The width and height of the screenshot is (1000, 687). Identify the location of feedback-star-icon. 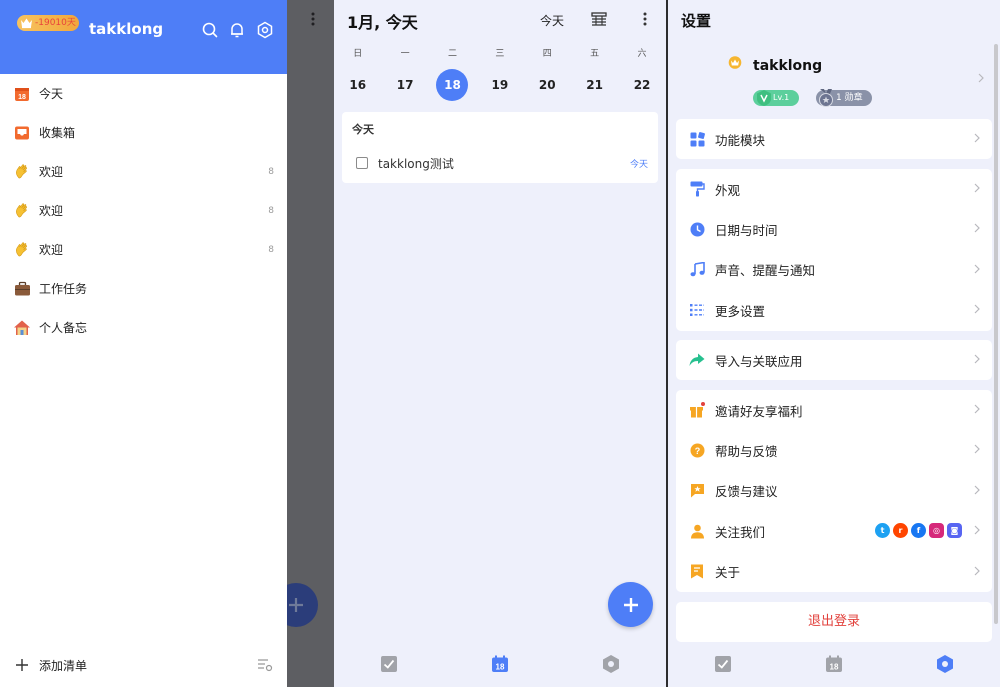
(697, 491).